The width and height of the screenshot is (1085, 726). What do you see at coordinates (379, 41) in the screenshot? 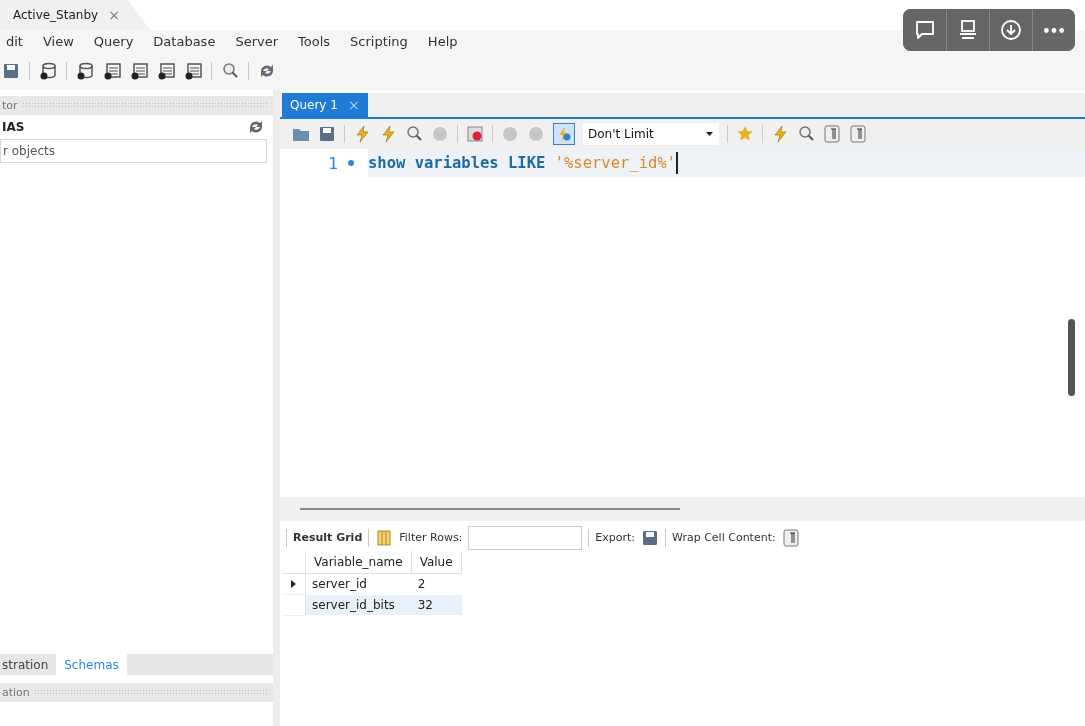
I see `menu-item: Scripting` at bounding box center [379, 41].